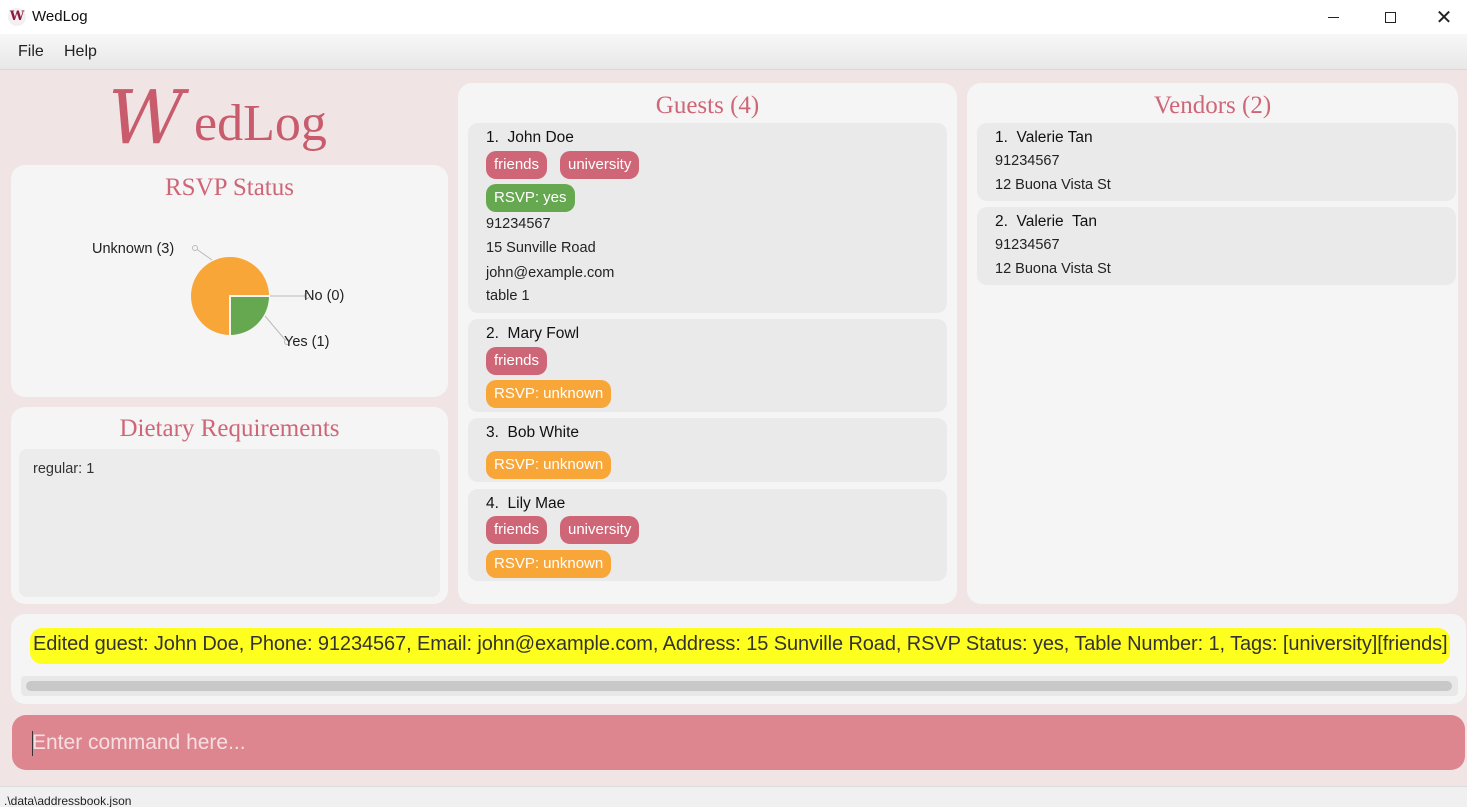 This screenshot has height=807, width=1467. I want to click on guest-name: 2. Mary Fowl, so click(533, 333).